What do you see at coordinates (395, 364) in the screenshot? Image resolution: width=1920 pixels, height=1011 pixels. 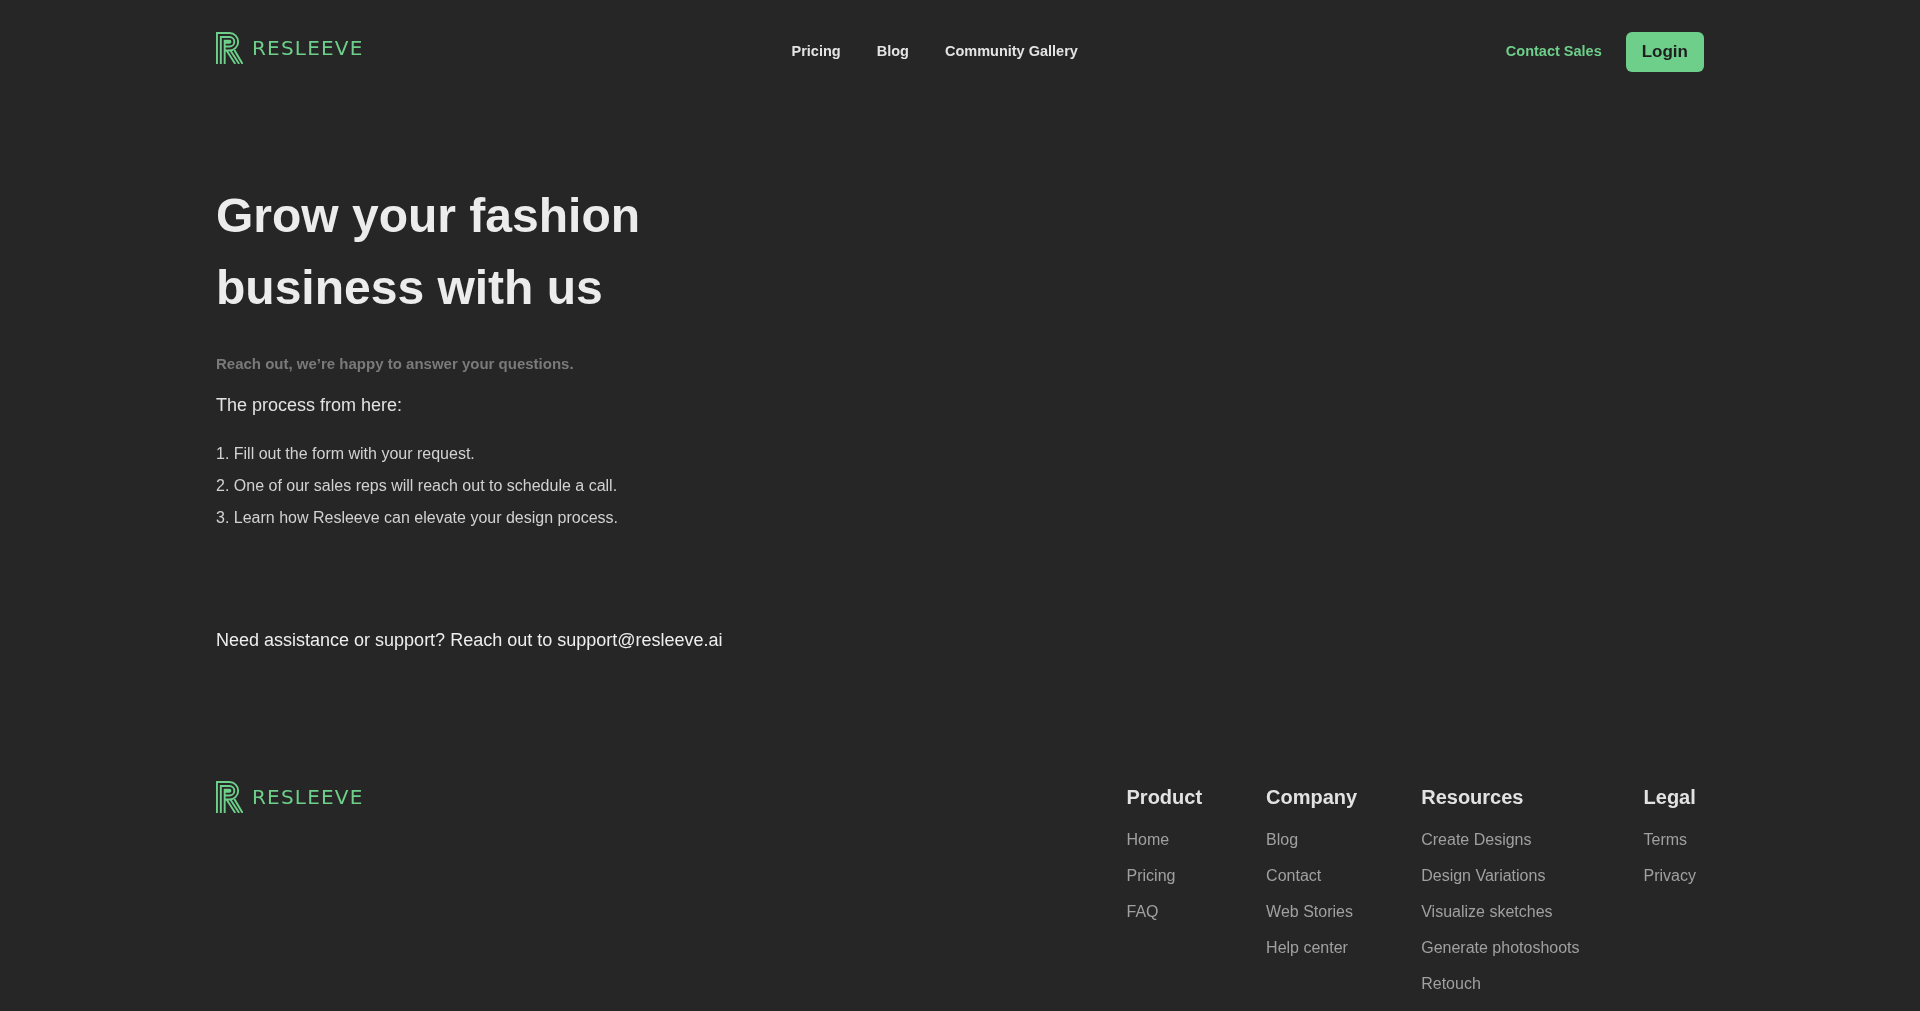 I see `subtitle-text: Reach out, we’re happy to answer your questions.` at bounding box center [395, 364].